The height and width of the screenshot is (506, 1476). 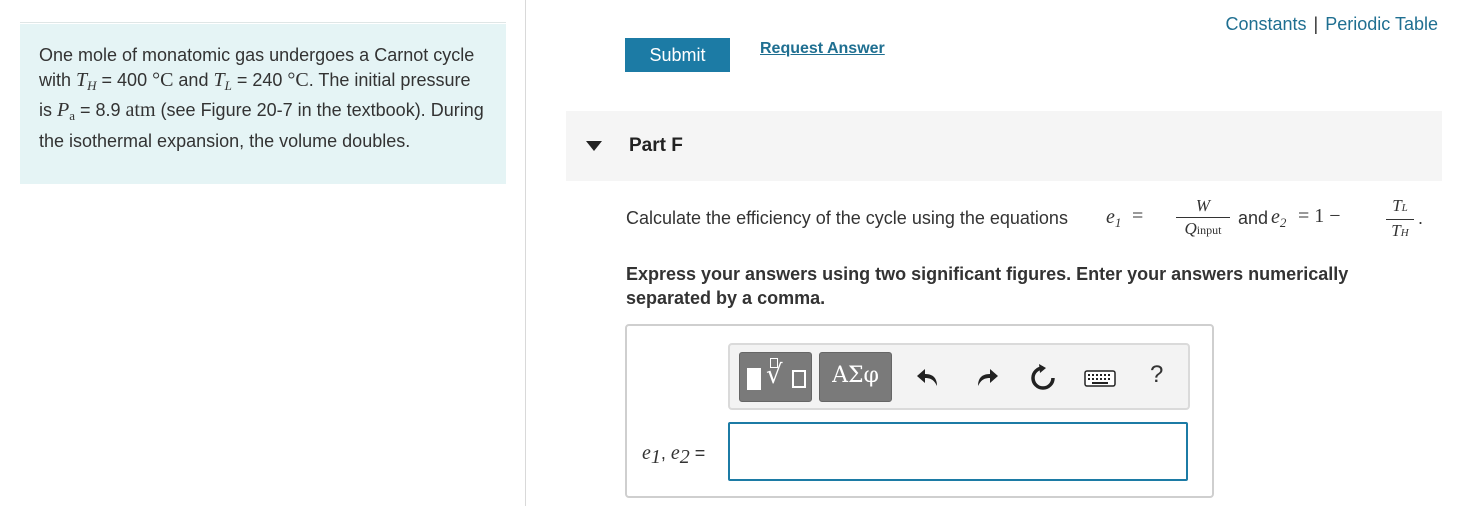 What do you see at coordinates (959, 376) in the screenshot?
I see `math-toolbar: √ ΑΣφ ?` at bounding box center [959, 376].